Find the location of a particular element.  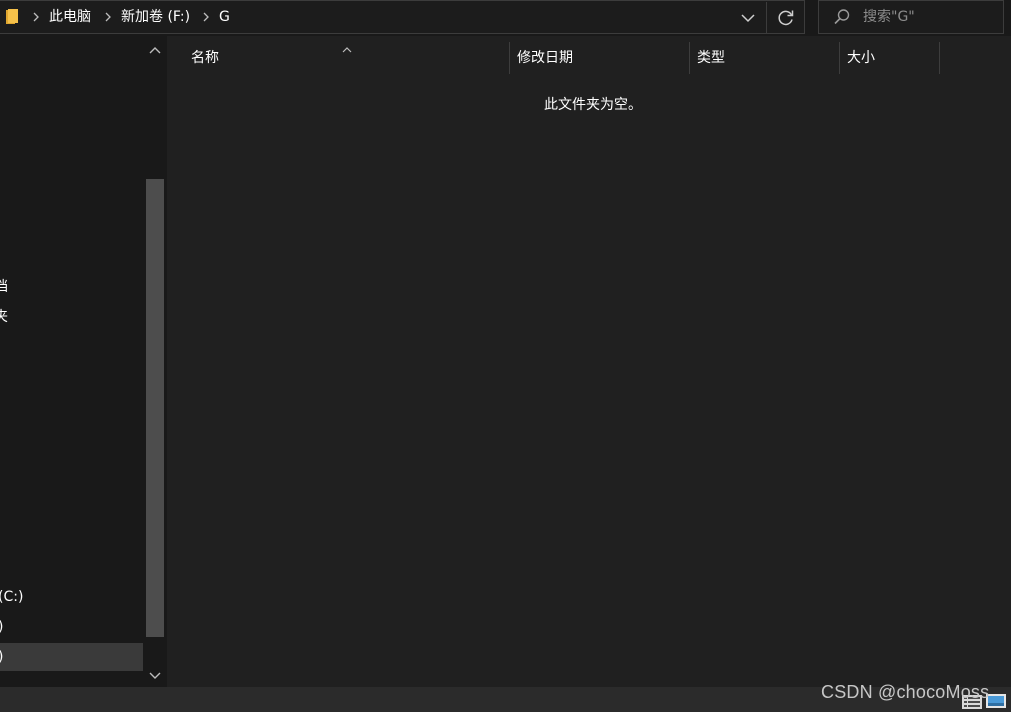

scroll-thumb is located at coordinates (155, 408).